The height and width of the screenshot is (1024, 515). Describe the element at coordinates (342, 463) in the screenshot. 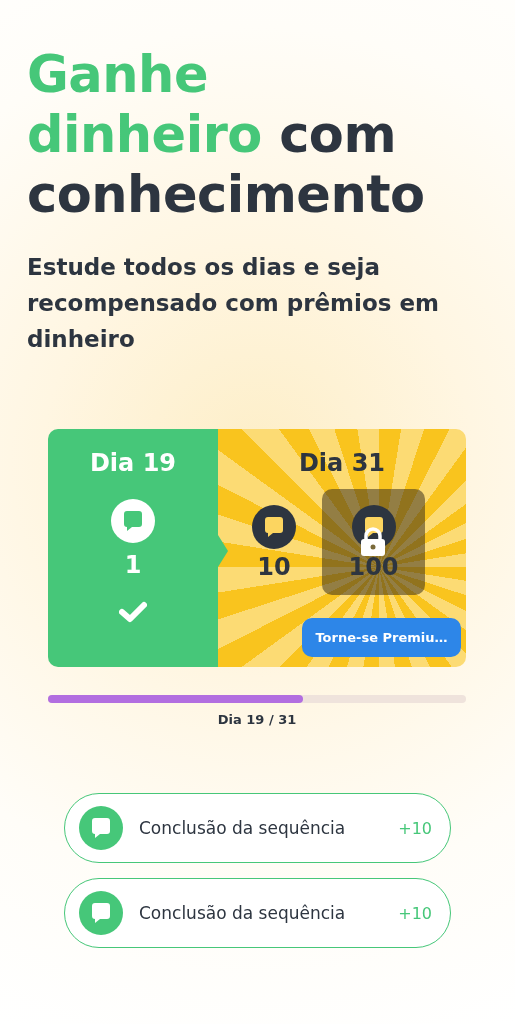

I see `day-label: Dia 31` at that location.